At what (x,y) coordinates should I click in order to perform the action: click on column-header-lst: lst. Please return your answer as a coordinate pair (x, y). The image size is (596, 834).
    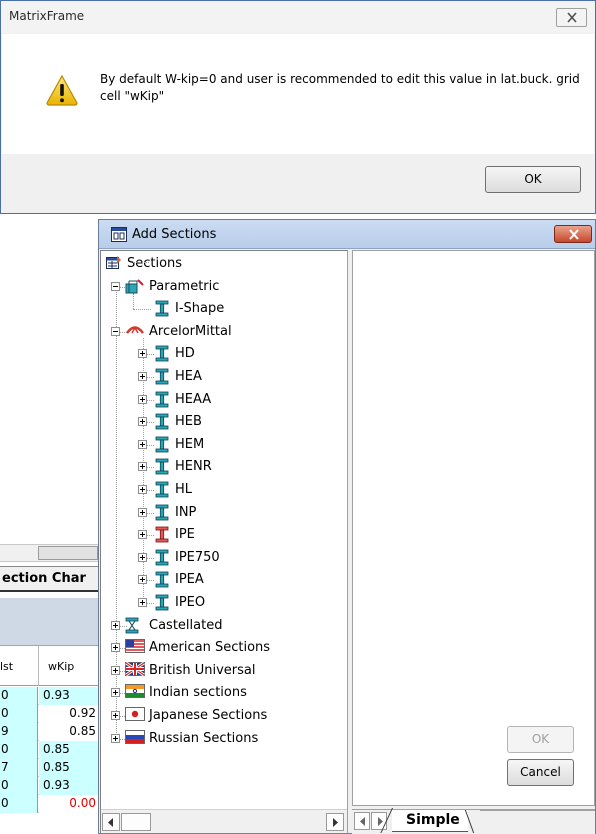
    Looking at the image, I should click on (6, 666).